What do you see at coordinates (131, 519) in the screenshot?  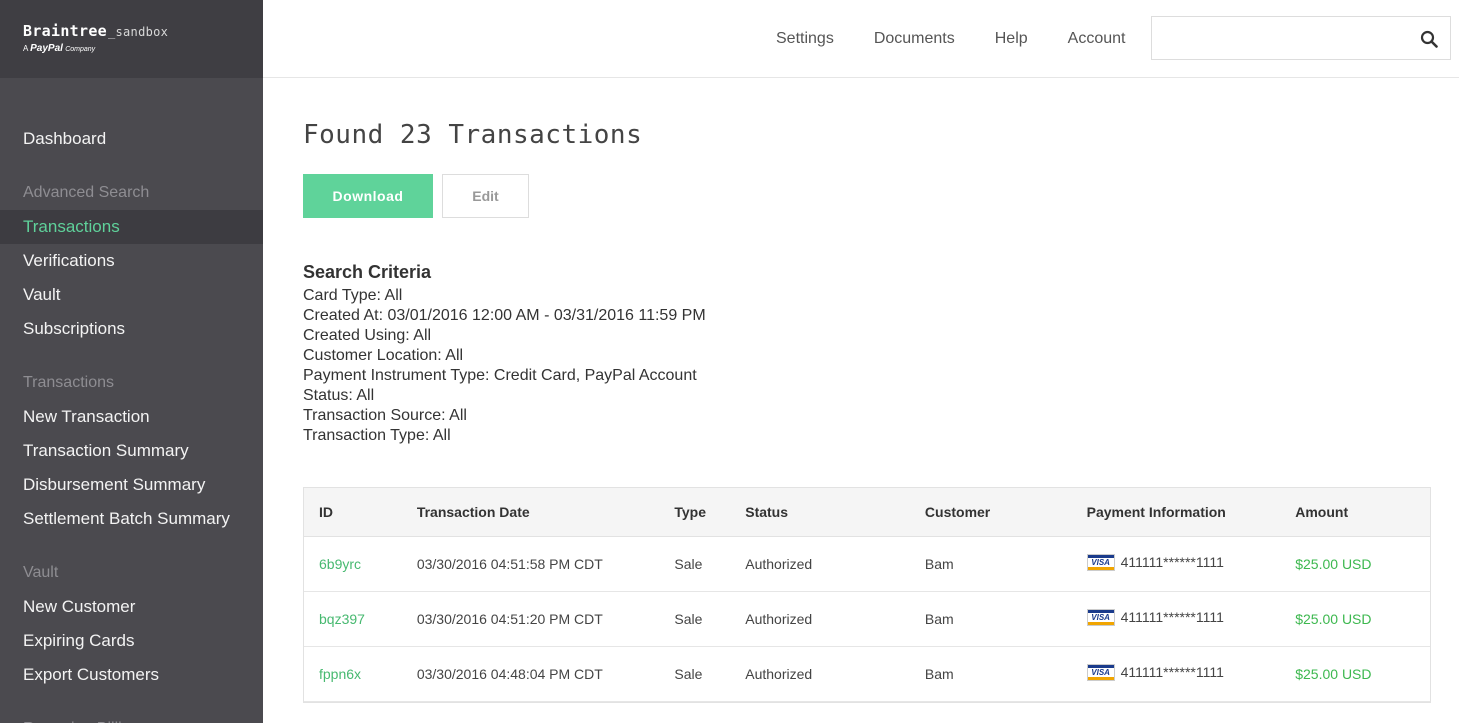 I see `sidebar-item-settlement-batch-summary: Settlement Batch Summary` at bounding box center [131, 519].